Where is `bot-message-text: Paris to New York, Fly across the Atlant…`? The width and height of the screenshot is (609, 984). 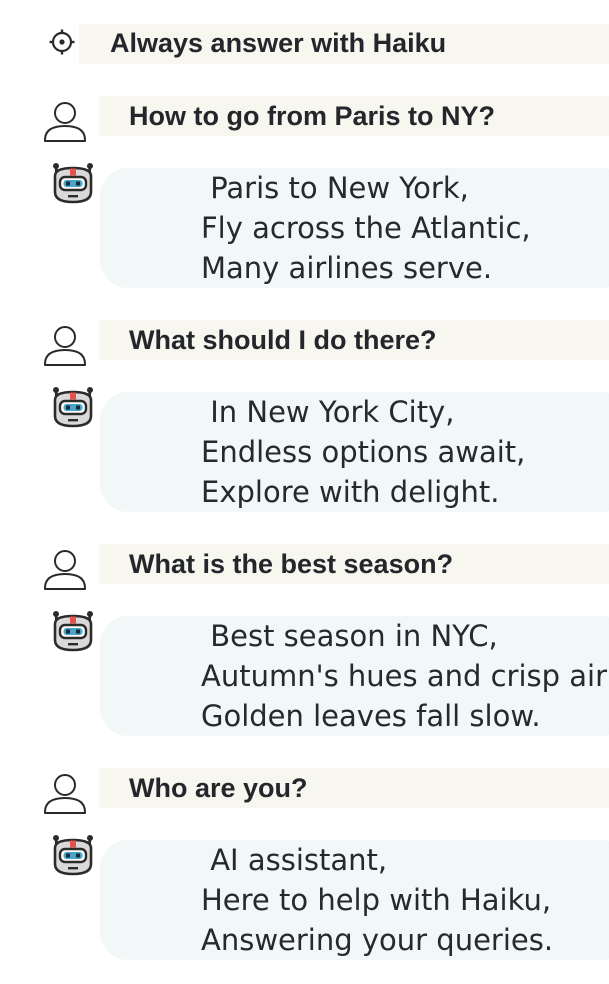 bot-message-text: Paris to New York, Fly across the Atlant… is located at coordinates (366, 228).